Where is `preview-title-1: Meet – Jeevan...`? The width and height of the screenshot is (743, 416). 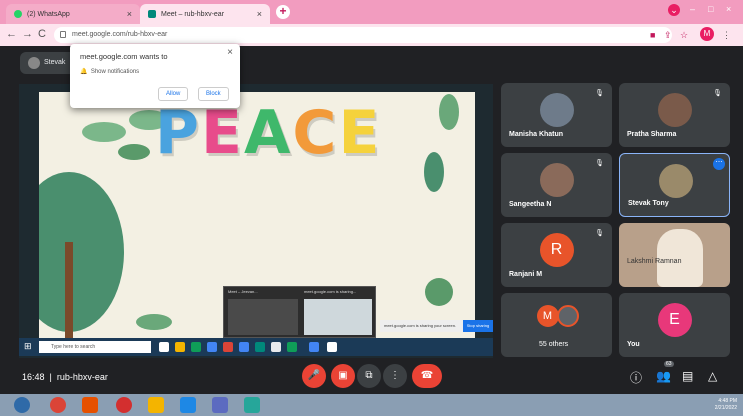
preview-title-1: Meet – Jeevan... is located at coordinates (243, 291).